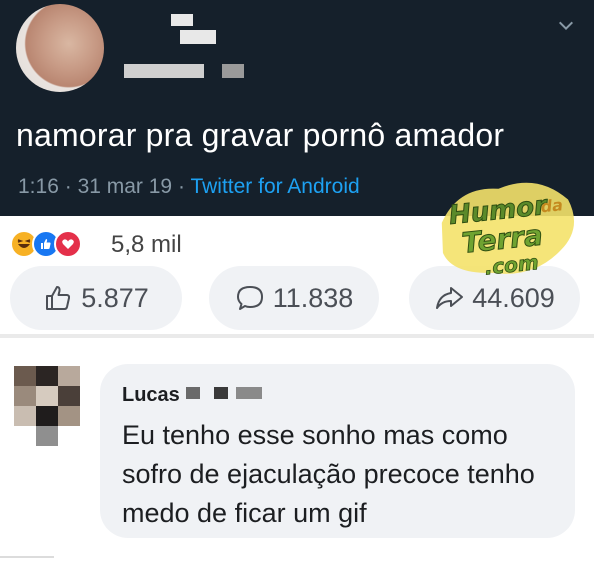 The height and width of the screenshot is (562, 594). I want to click on share-arrow-icon, so click(450, 298).